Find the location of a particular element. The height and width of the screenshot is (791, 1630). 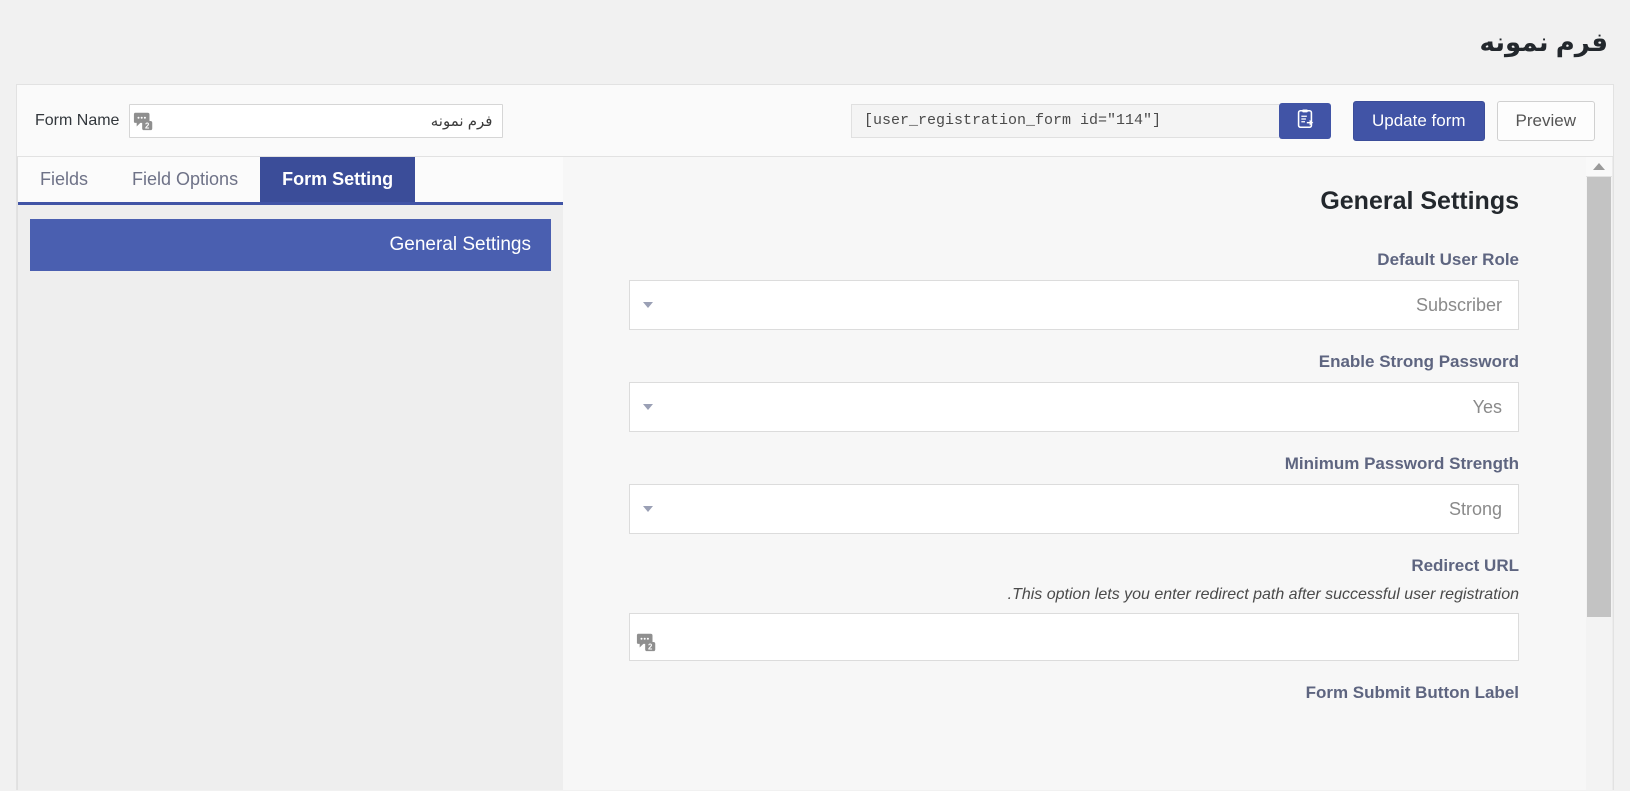

field-minimum-password-strength: Minimum Password Strength Strong is located at coordinates (1074, 494).